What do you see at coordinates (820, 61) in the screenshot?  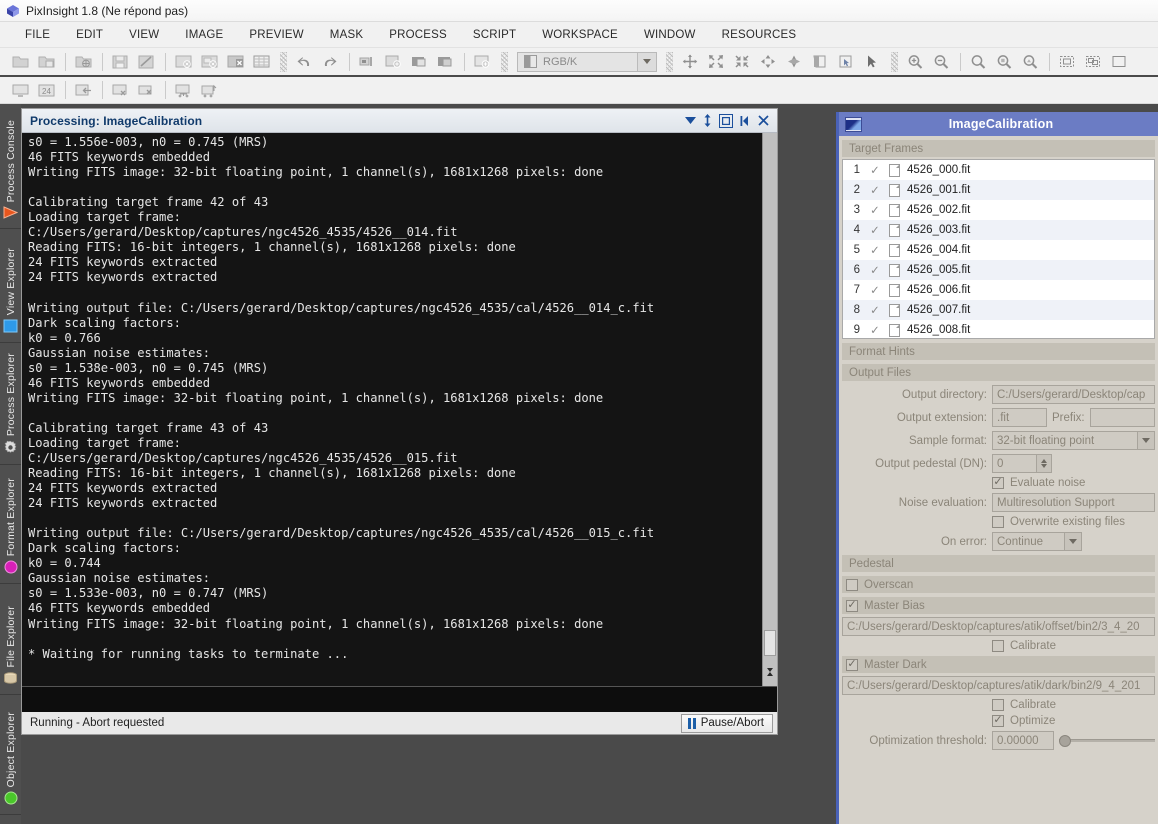 I see `mask-panel-icon` at bounding box center [820, 61].